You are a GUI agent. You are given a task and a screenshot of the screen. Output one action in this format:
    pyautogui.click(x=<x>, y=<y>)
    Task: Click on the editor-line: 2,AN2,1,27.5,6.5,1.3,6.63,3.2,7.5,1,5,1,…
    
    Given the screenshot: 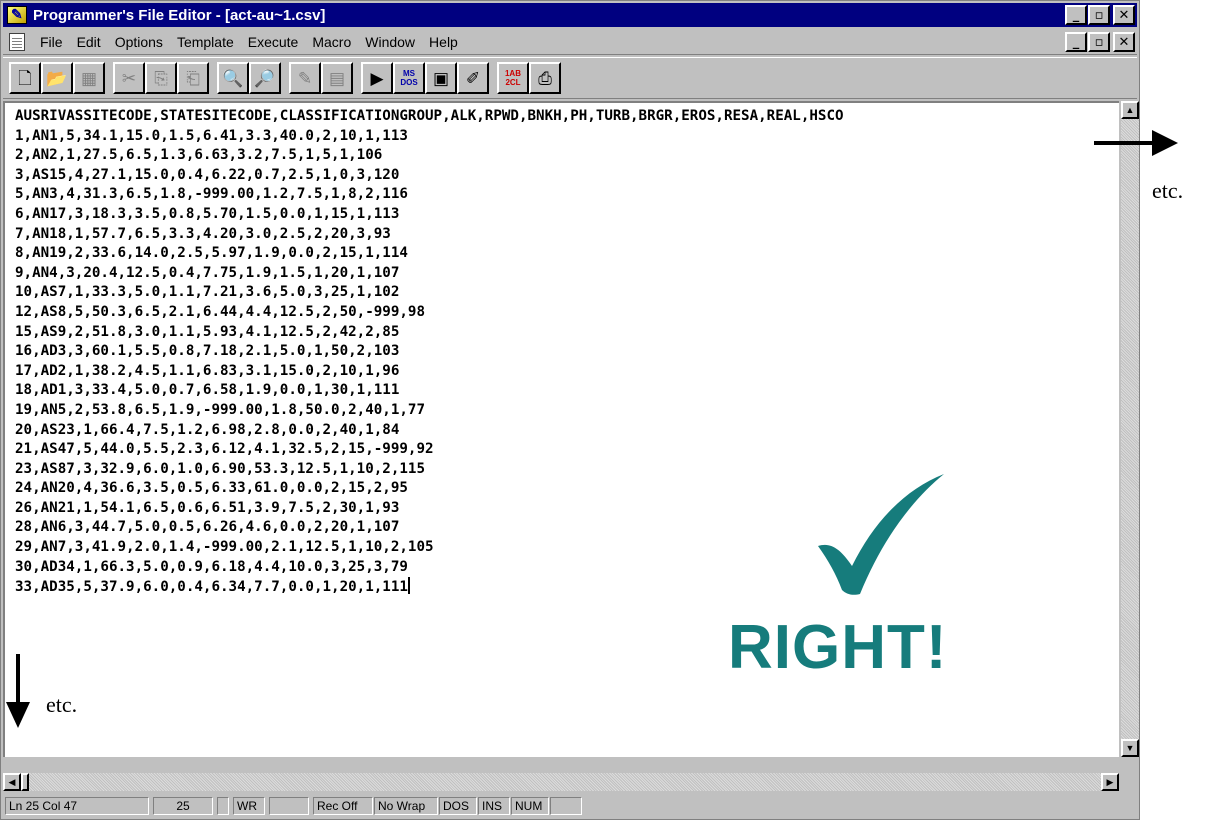 What is the action you would take?
    pyautogui.click(x=567, y=156)
    